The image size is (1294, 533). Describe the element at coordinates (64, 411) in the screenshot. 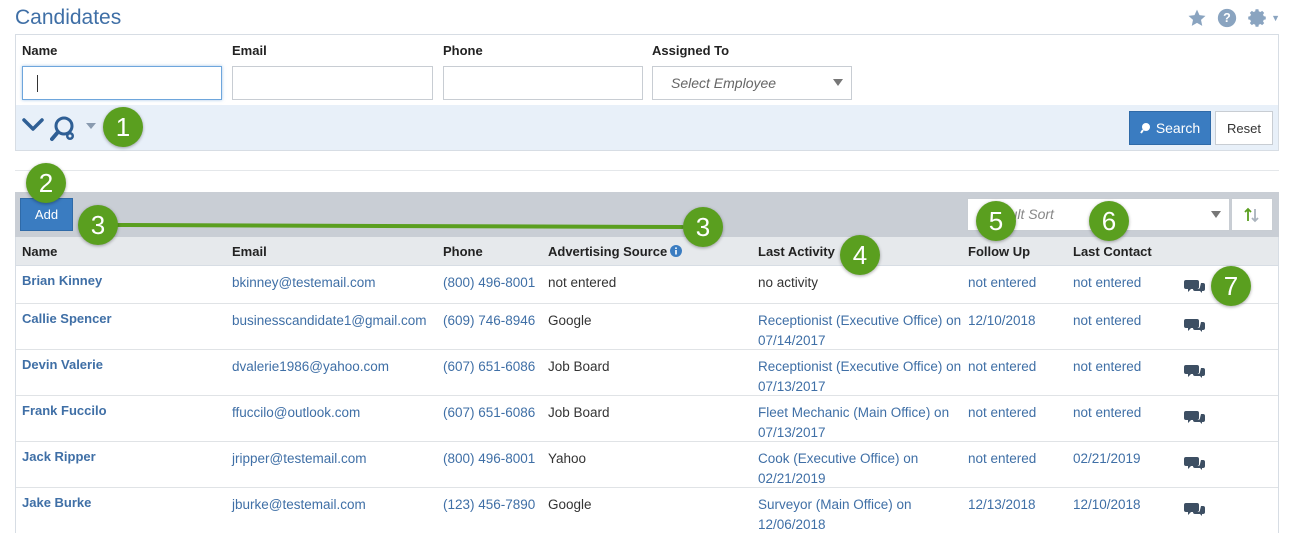

I see `candidate-name-link: Frank Fuccilo` at that location.